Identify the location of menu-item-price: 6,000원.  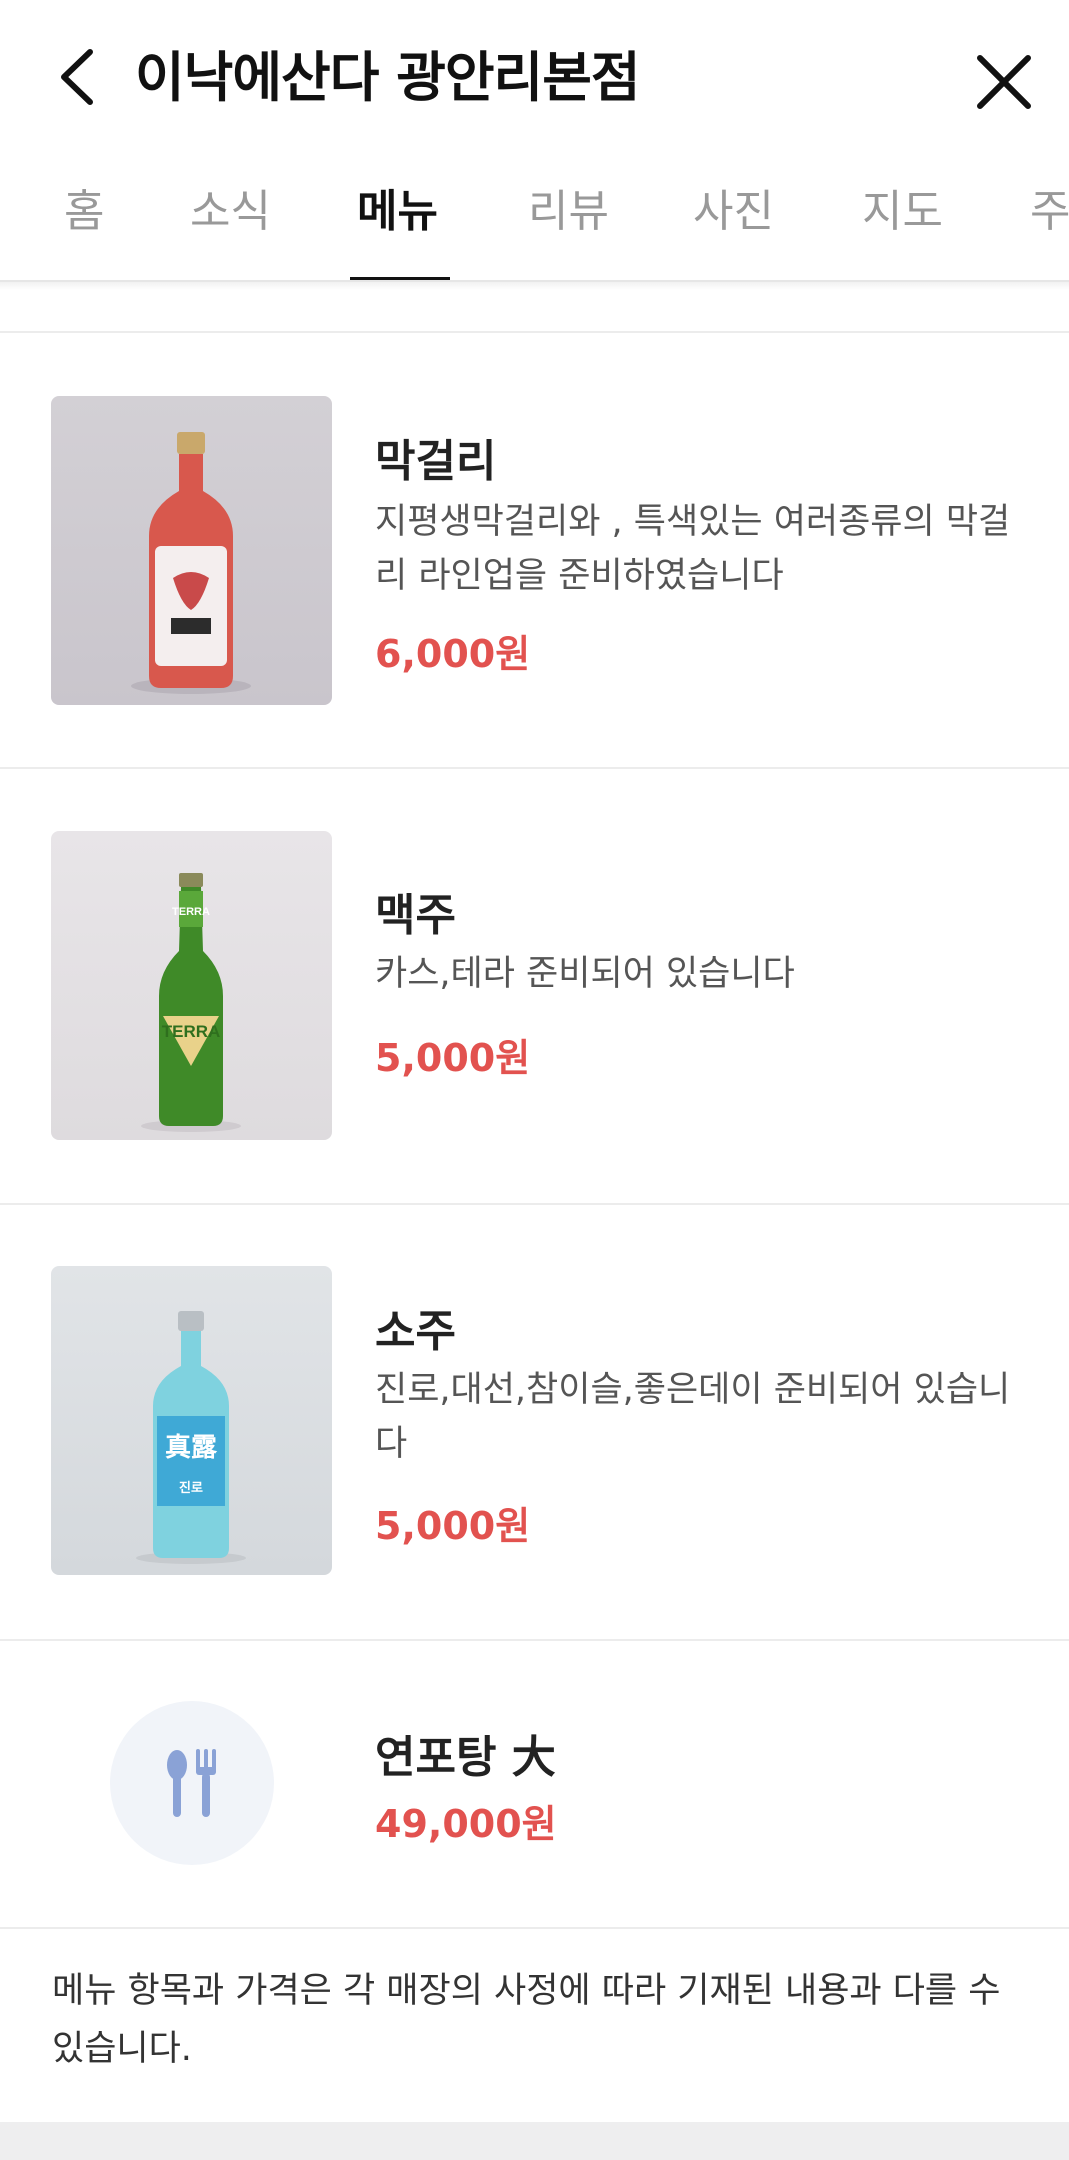
(453, 654).